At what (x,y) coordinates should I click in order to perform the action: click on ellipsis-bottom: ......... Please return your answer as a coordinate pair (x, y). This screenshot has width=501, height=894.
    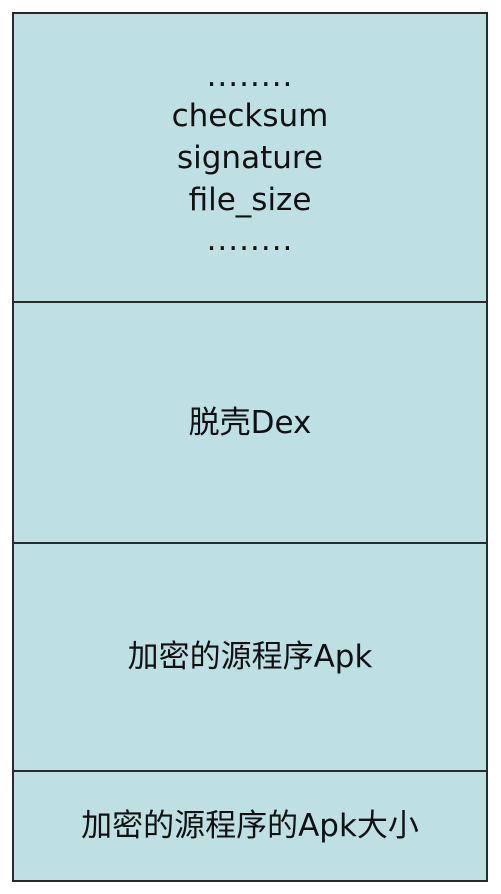
    Looking at the image, I should click on (250, 239).